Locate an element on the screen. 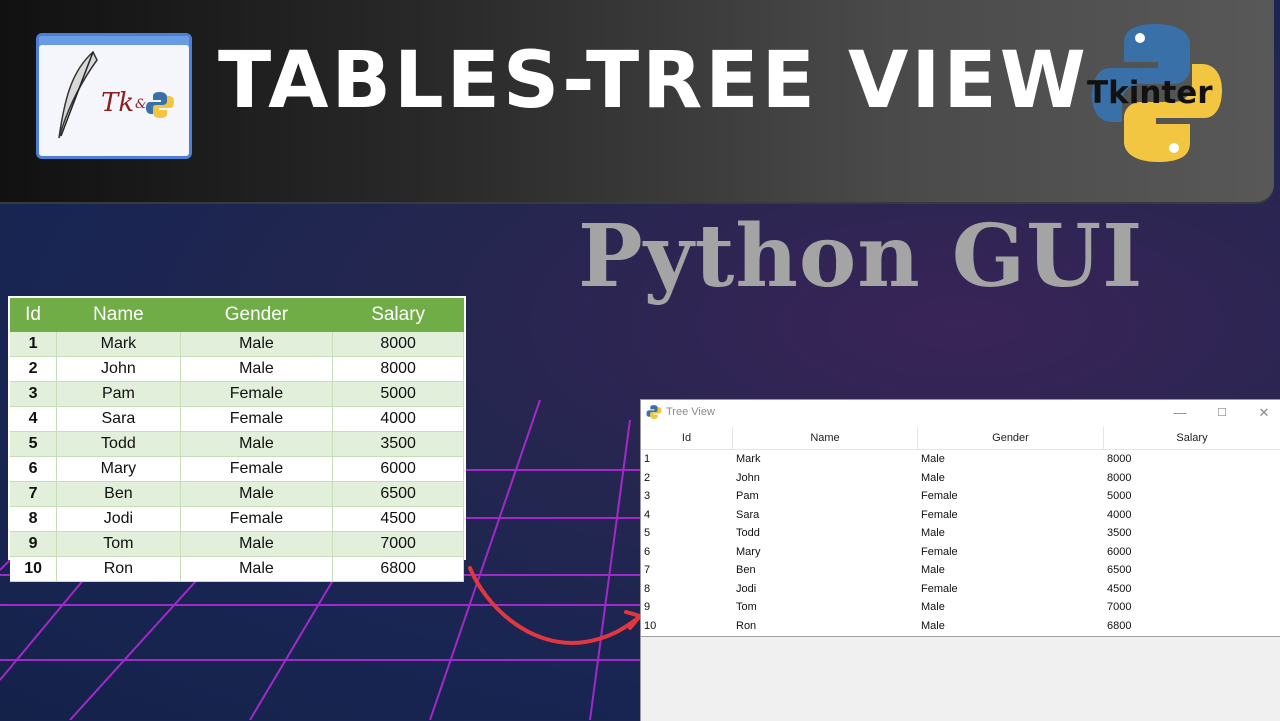 This screenshot has height=721, width=1280. maximize-button: ☐ is located at coordinates (1222, 413).